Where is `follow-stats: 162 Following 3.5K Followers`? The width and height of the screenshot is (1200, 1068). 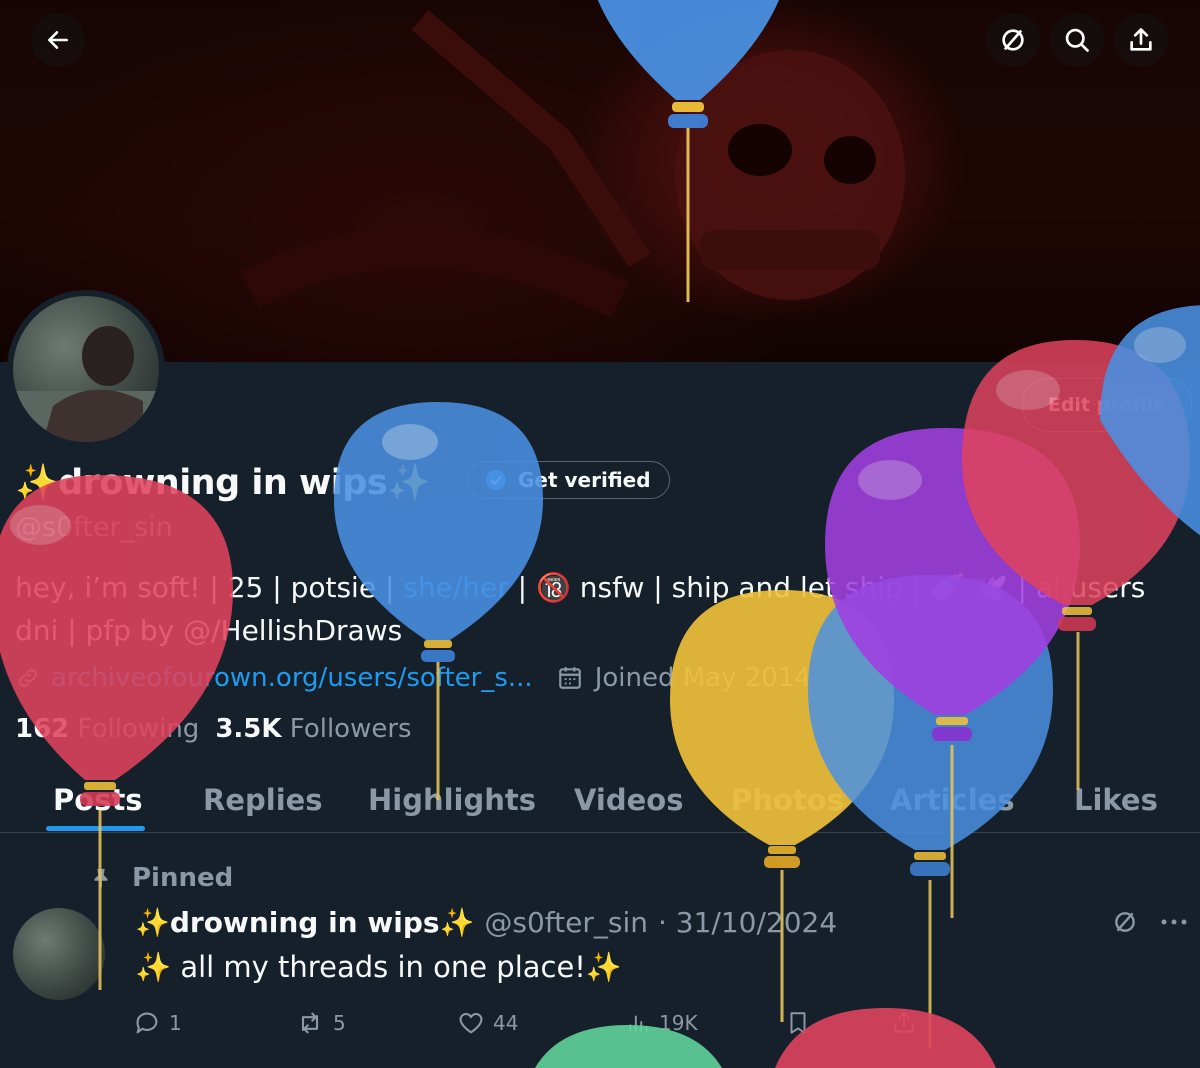
follow-stats: 162 Following 3.5K Followers is located at coordinates (213, 729).